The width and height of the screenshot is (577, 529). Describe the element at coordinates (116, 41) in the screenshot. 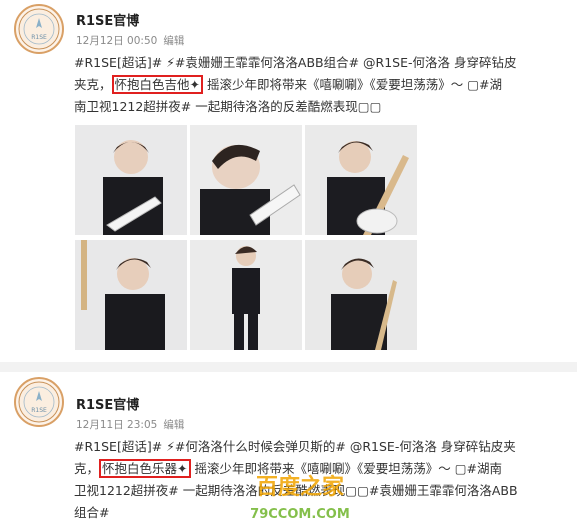

I see `post-time: 12月12日 00:50` at that location.